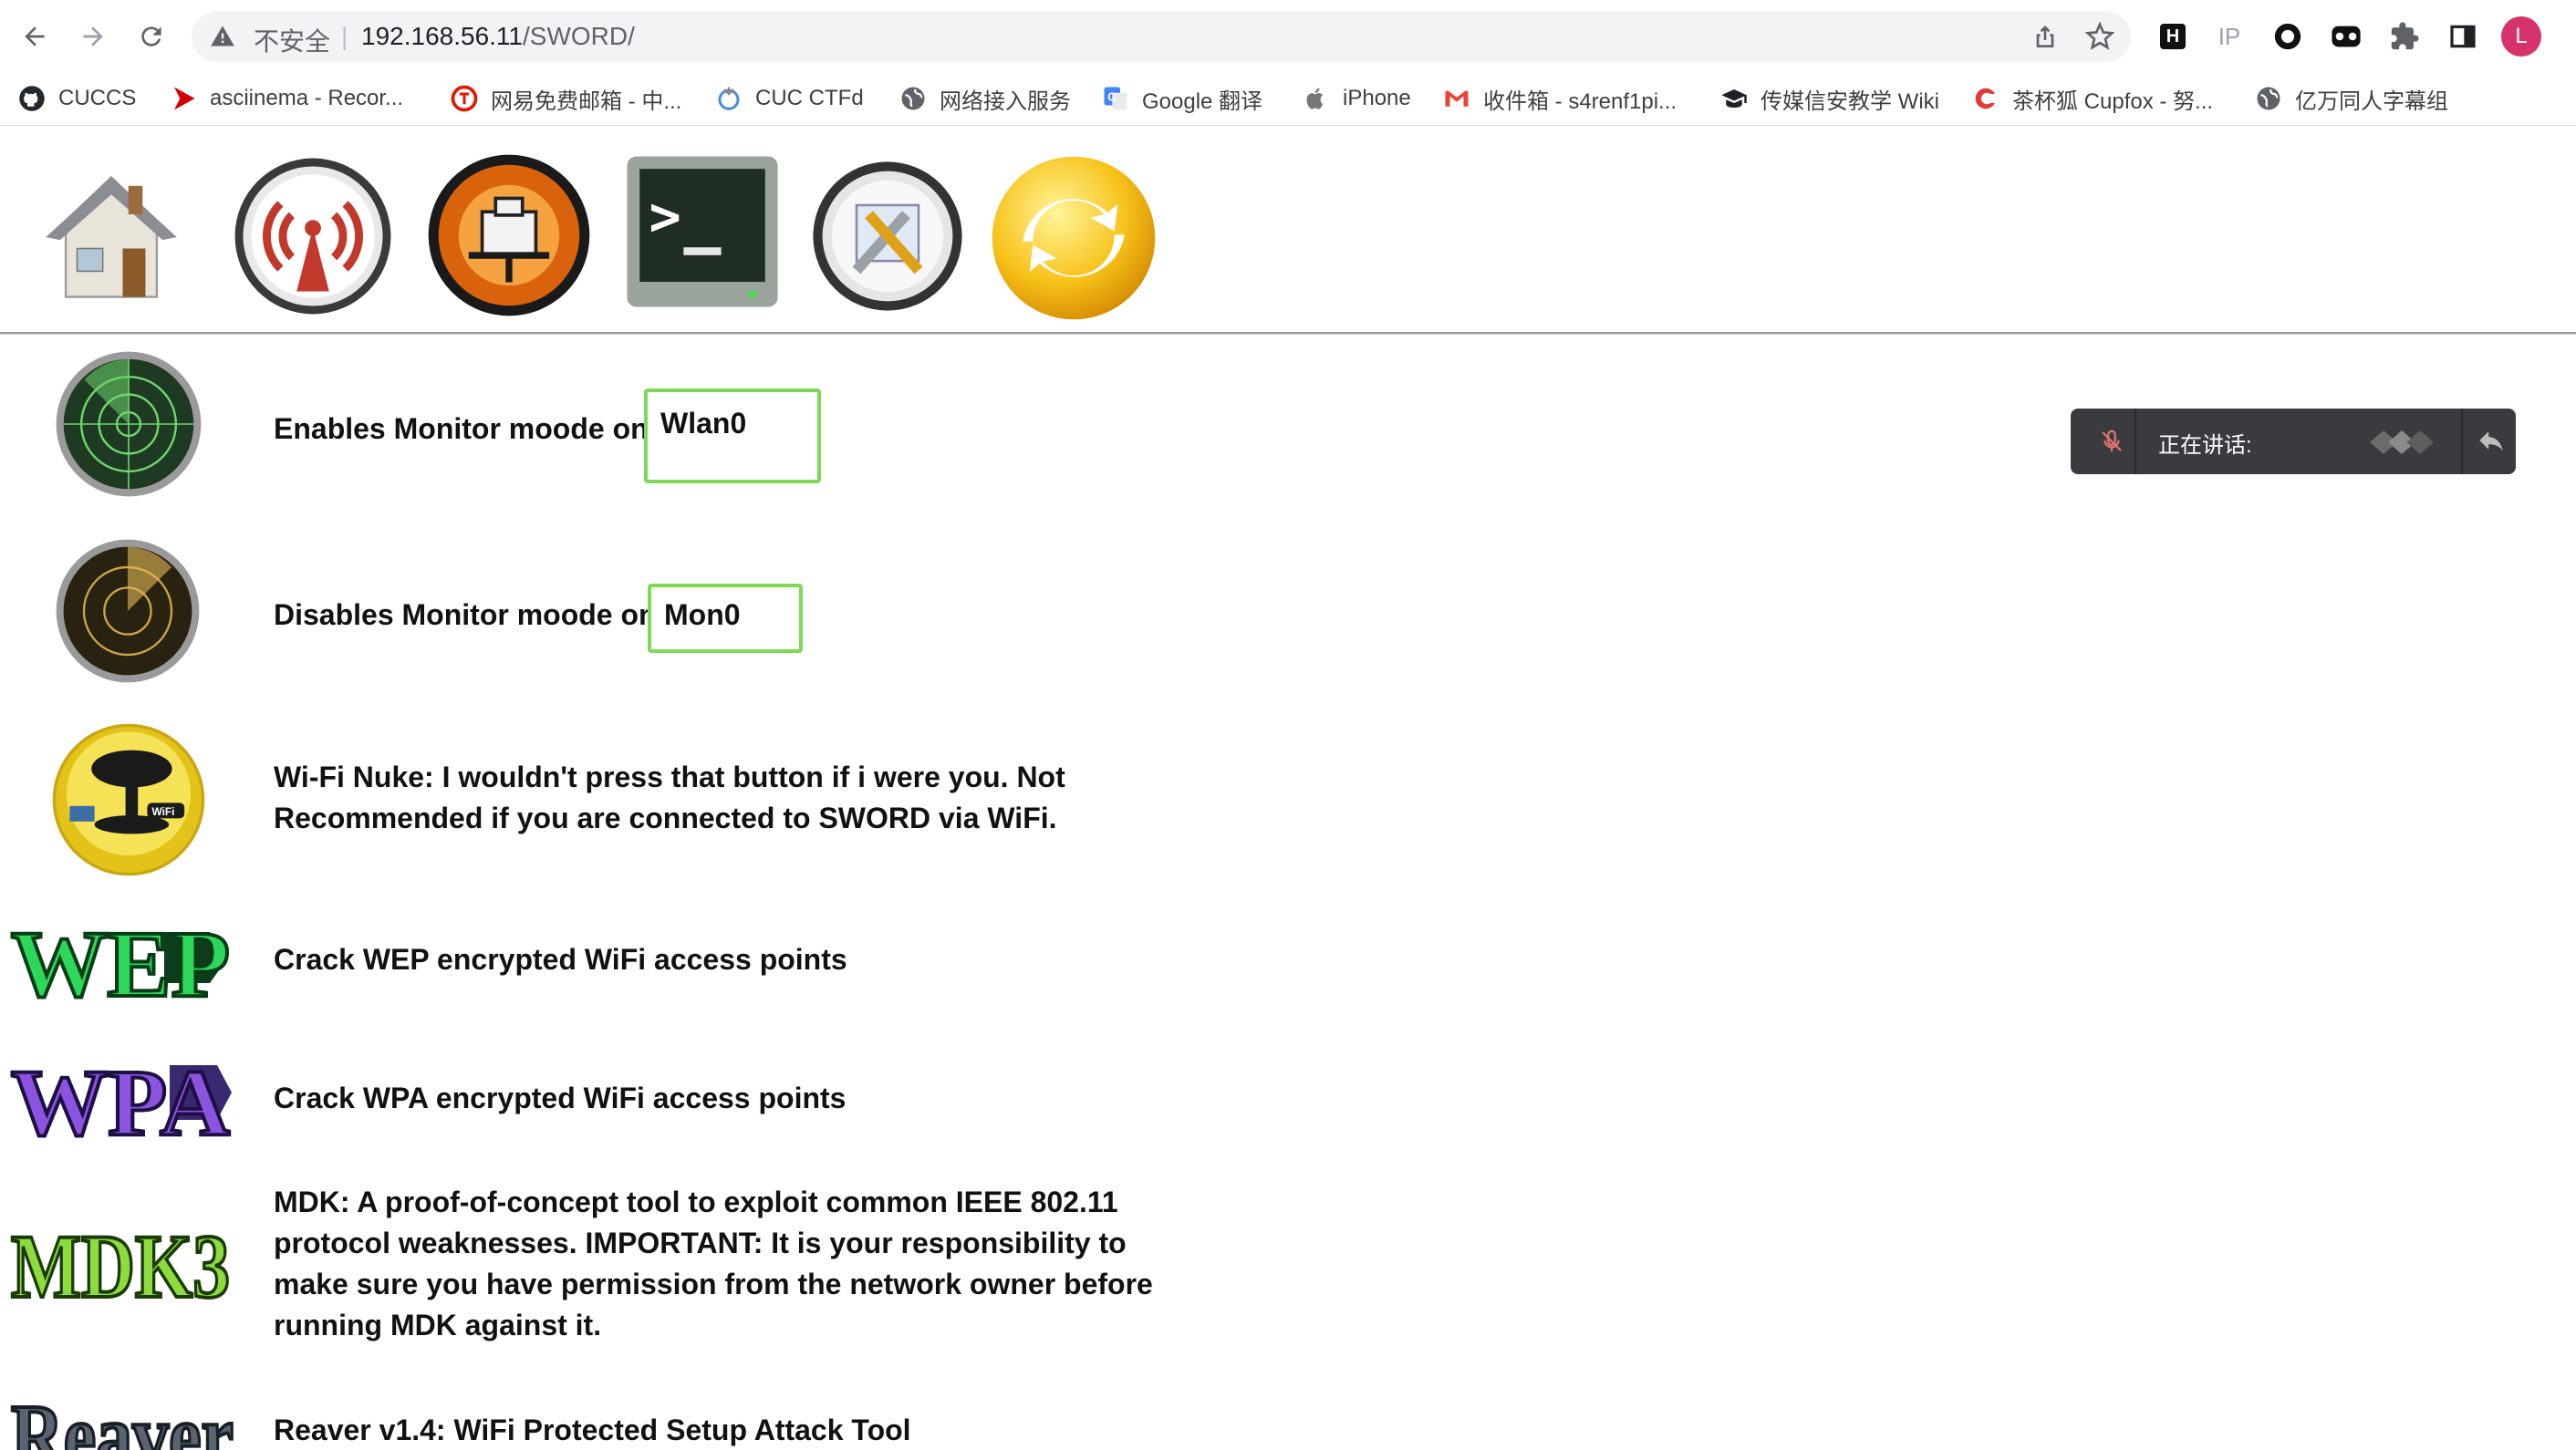 The height and width of the screenshot is (1450, 2576). Describe the element at coordinates (461, 428) in the screenshot. I see `monitor-on-description: Enables Monitor moode on` at that location.